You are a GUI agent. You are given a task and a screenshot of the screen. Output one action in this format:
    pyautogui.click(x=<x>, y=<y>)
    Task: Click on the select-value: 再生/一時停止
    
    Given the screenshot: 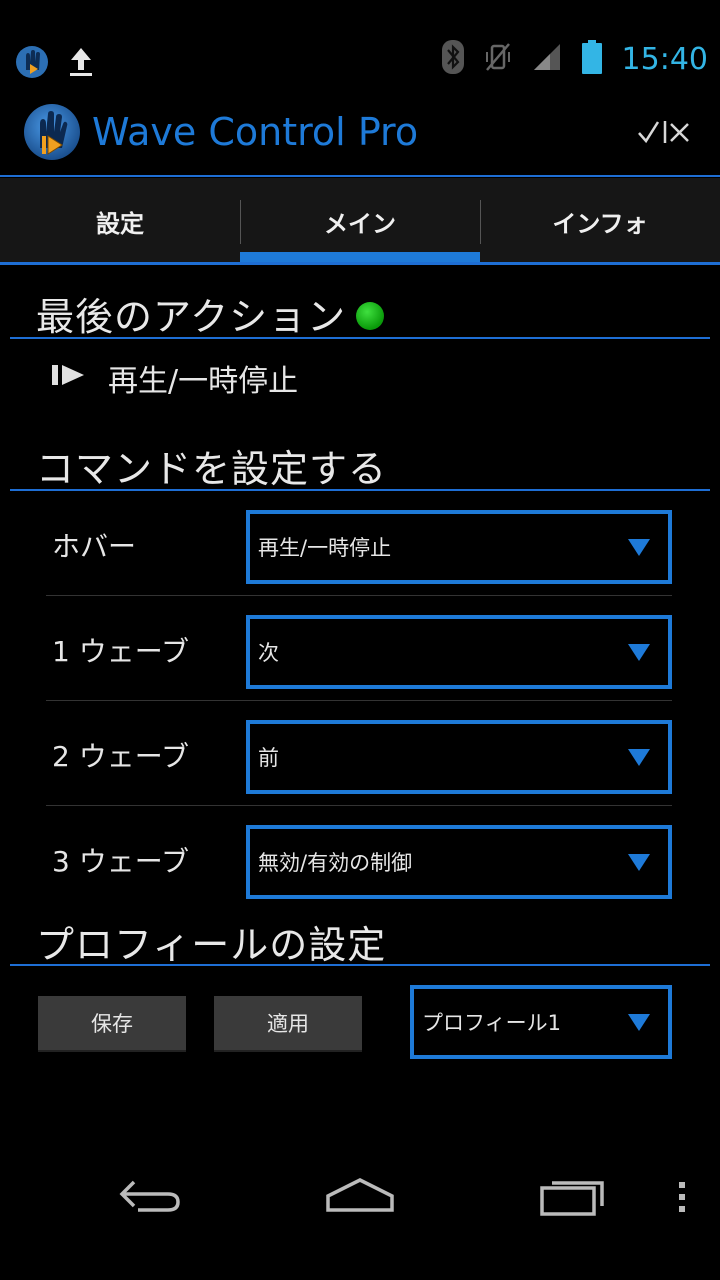 What is the action you would take?
    pyautogui.click(x=325, y=548)
    